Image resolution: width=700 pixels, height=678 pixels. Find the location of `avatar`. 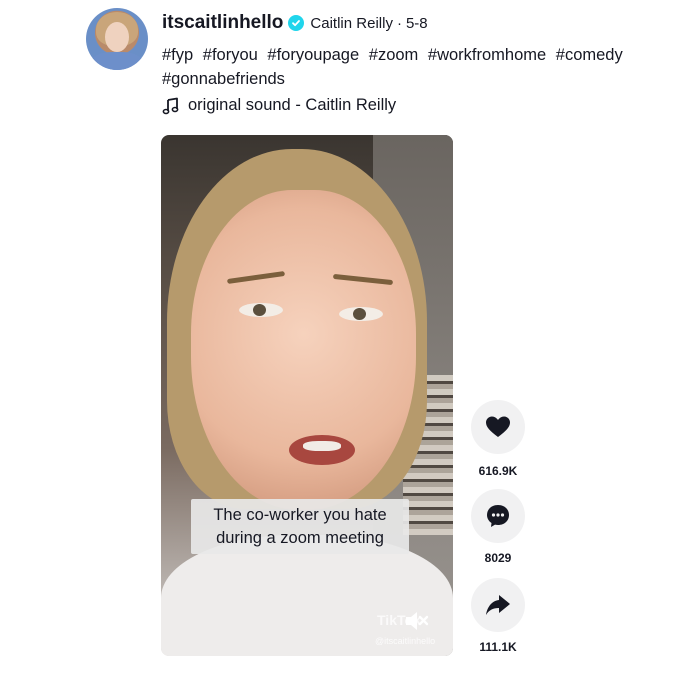

avatar is located at coordinates (117, 39).